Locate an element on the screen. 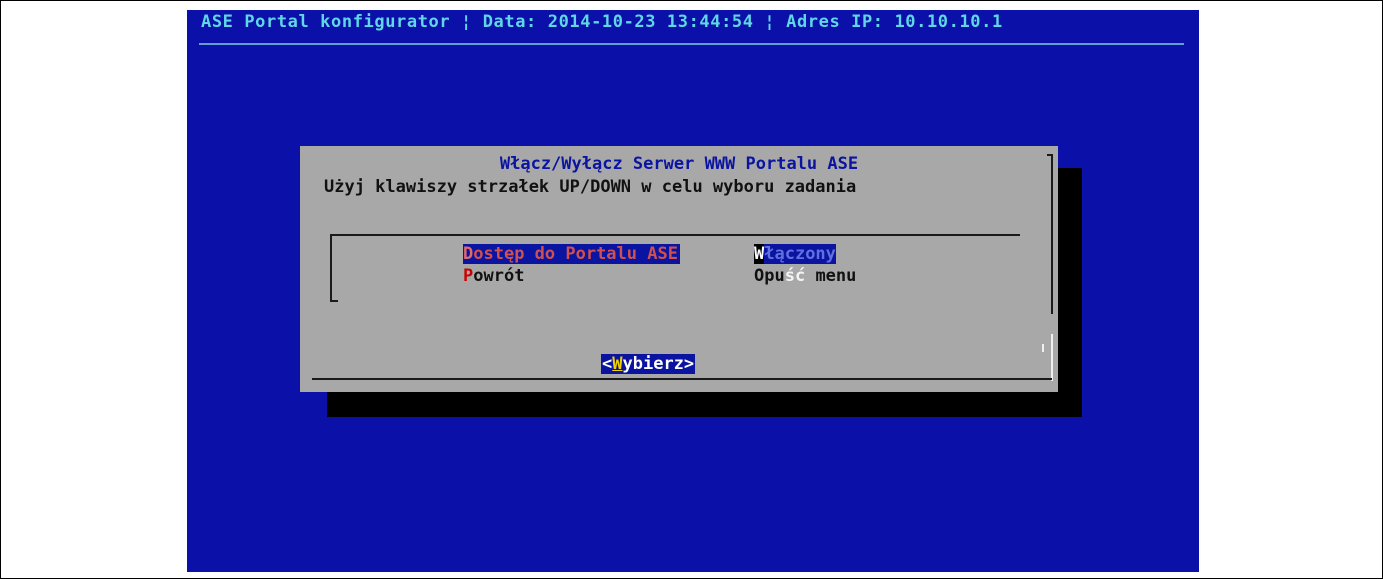  header-rule is located at coordinates (691, 44).